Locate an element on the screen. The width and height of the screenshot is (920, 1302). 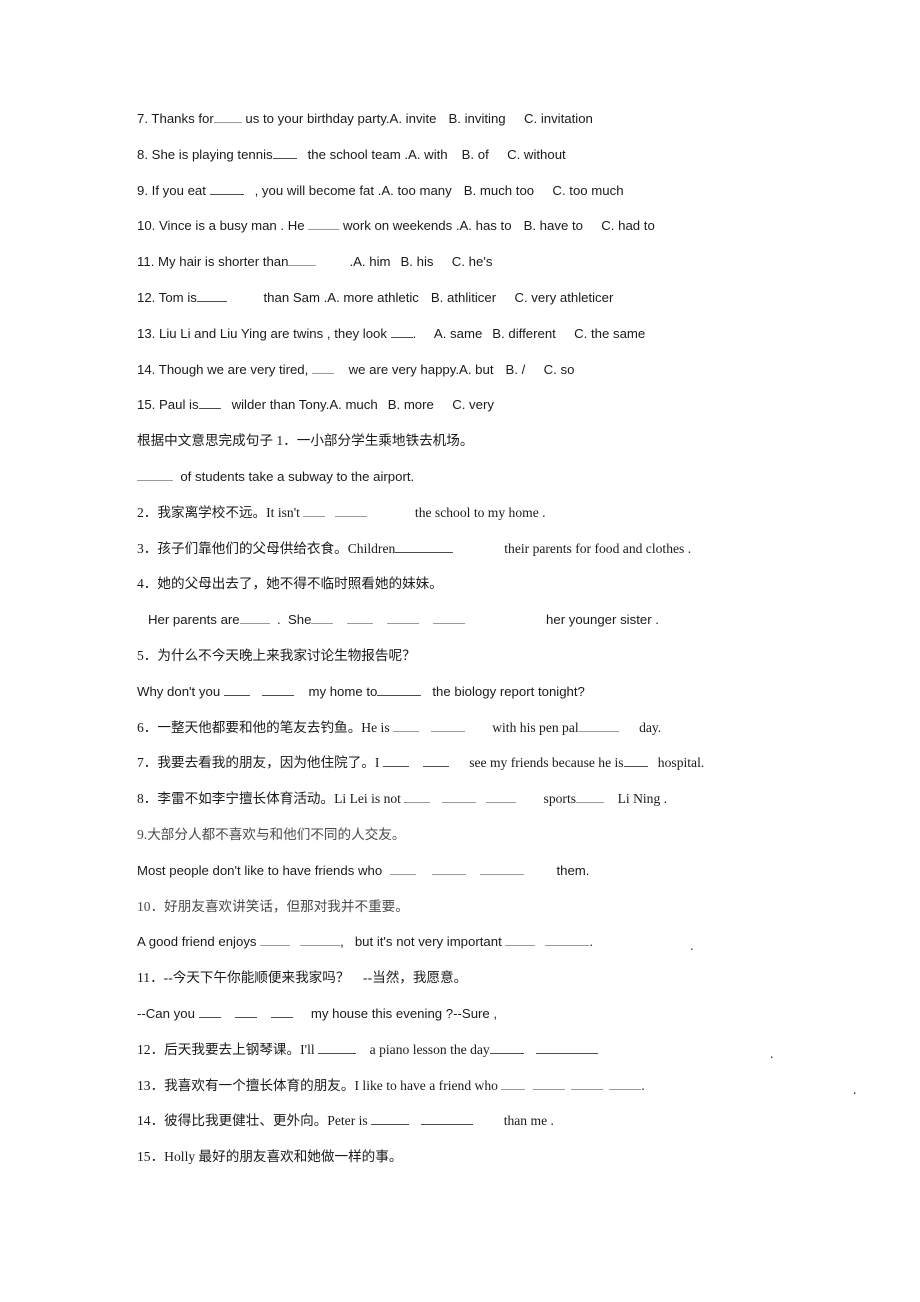
translation-item-5-before: Why don't you is located at coordinates (180, 691).